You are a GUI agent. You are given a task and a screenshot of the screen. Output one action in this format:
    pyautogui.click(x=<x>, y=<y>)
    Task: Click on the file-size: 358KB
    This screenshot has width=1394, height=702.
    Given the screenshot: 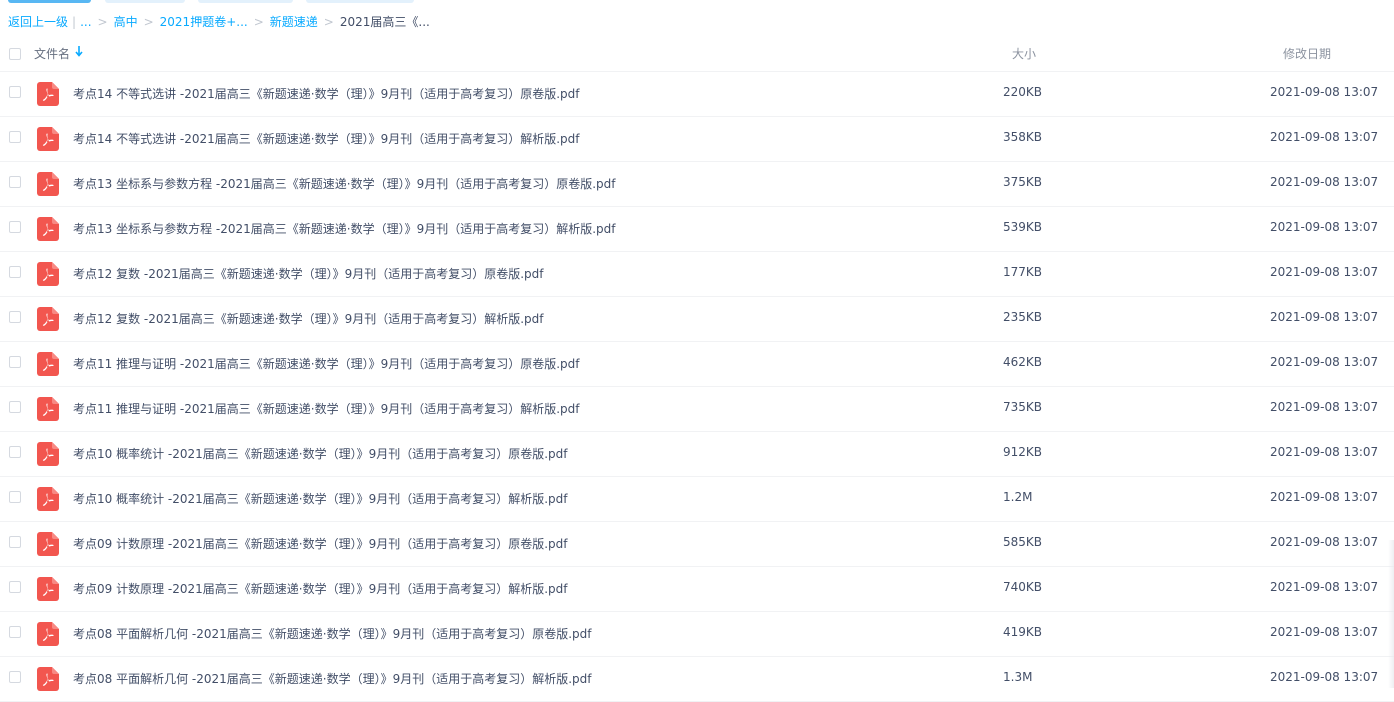 What is the action you would take?
    pyautogui.click(x=1023, y=137)
    